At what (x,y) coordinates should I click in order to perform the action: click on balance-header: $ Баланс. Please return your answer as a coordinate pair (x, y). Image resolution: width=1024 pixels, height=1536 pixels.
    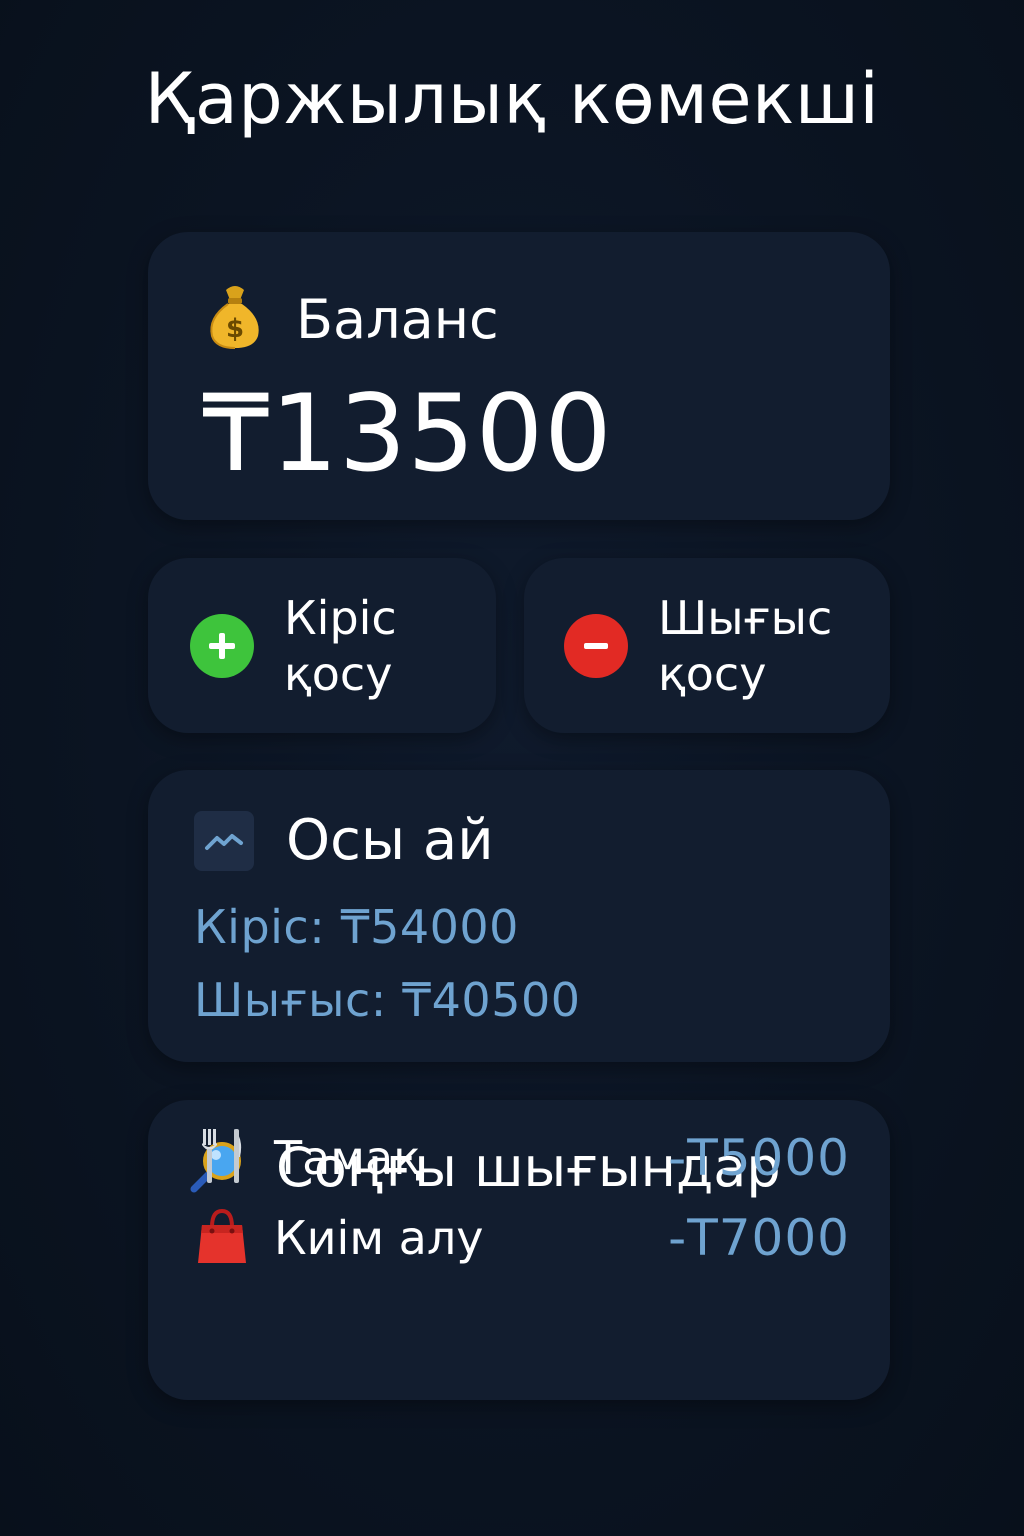
    Looking at the image, I should click on (352, 319).